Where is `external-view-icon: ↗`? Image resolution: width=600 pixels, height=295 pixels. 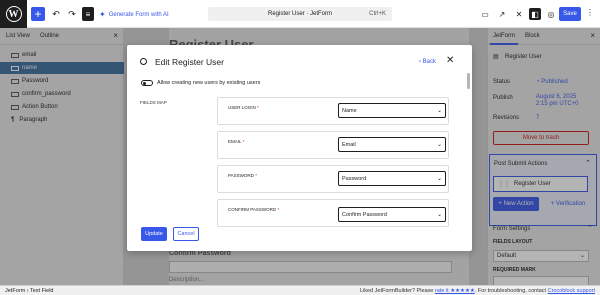 external-view-icon: ↗ is located at coordinates (502, 14).